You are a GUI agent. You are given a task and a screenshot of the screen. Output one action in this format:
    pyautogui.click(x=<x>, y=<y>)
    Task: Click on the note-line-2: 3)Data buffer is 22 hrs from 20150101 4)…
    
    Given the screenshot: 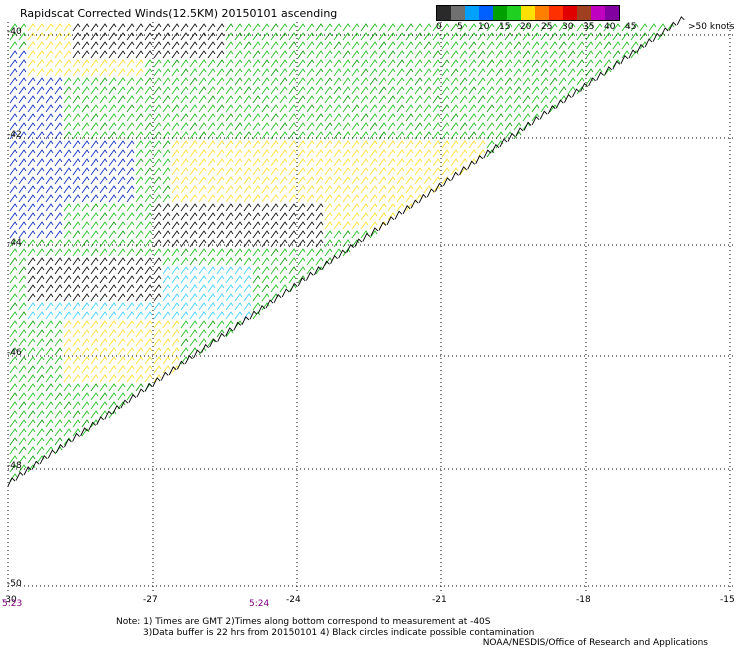 What is the action you would take?
    pyautogui.click(x=339, y=633)
    